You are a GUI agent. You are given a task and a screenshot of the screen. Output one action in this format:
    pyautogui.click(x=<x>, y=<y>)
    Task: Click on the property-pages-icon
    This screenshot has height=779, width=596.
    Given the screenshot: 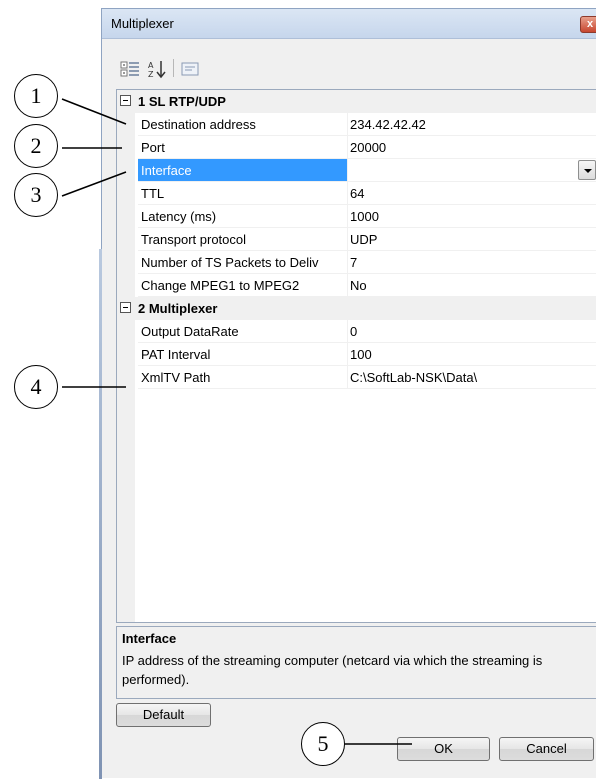 What is the action you would take?
    pyautogui.click(x=190, y=69)
    